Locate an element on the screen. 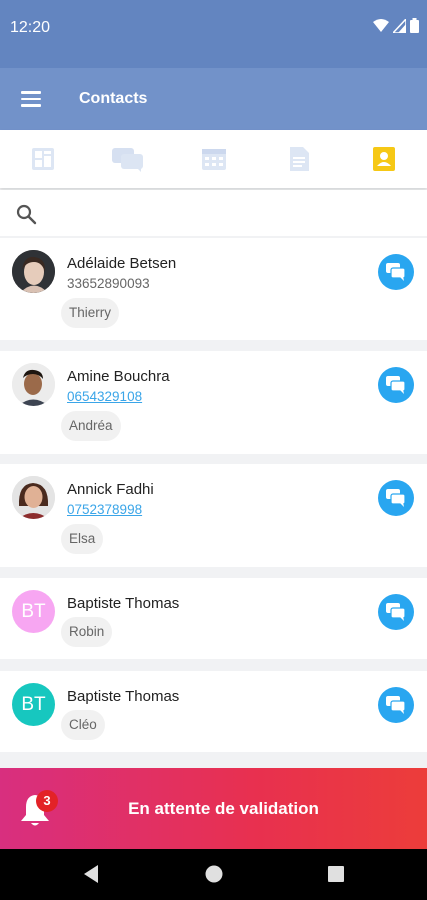 The image size is (427, 900). recents-icon is located at coordinates (336, 874).